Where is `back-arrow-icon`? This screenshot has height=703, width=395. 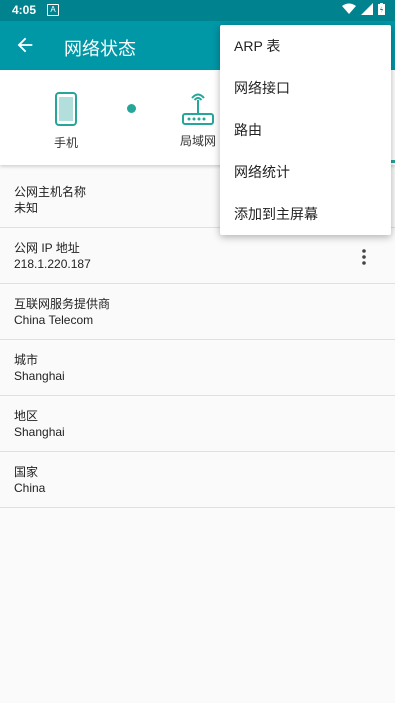
back-arrow-icon is located at coordinates (25, 45).